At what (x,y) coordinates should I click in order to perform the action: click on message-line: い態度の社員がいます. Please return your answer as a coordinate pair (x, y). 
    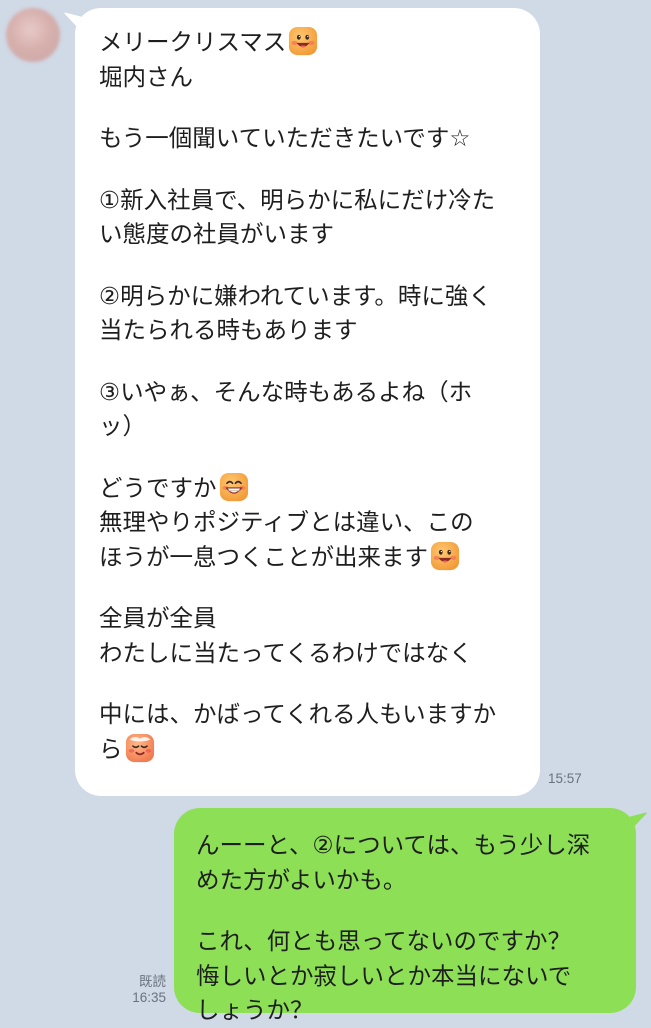
    Looking at the image, I should click on (216, 234).